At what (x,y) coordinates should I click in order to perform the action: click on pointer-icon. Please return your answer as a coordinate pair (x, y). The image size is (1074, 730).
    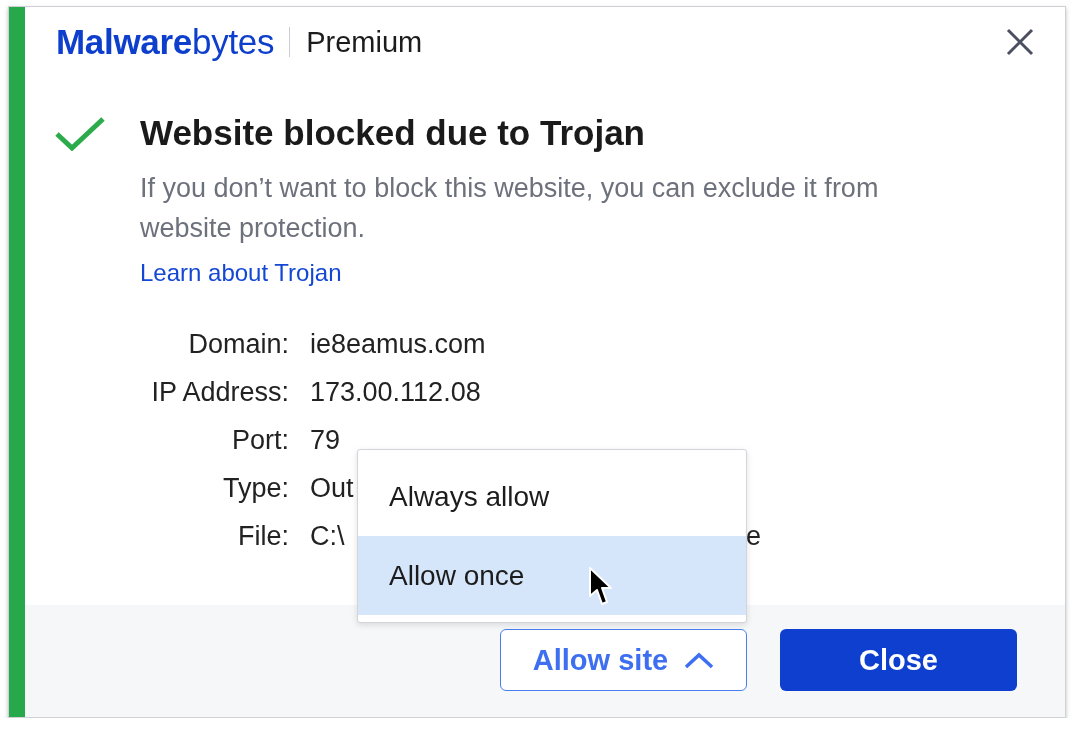
    Looking at the image, I should click on (601, 587).